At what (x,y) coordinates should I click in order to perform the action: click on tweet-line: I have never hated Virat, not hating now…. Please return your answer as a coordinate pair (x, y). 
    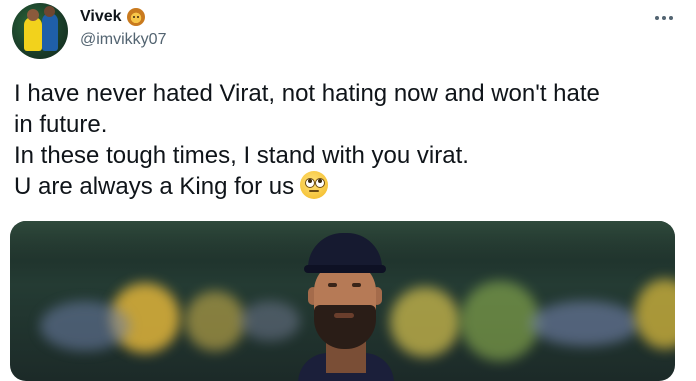
    Looking at the image, I should click on (307, 93).